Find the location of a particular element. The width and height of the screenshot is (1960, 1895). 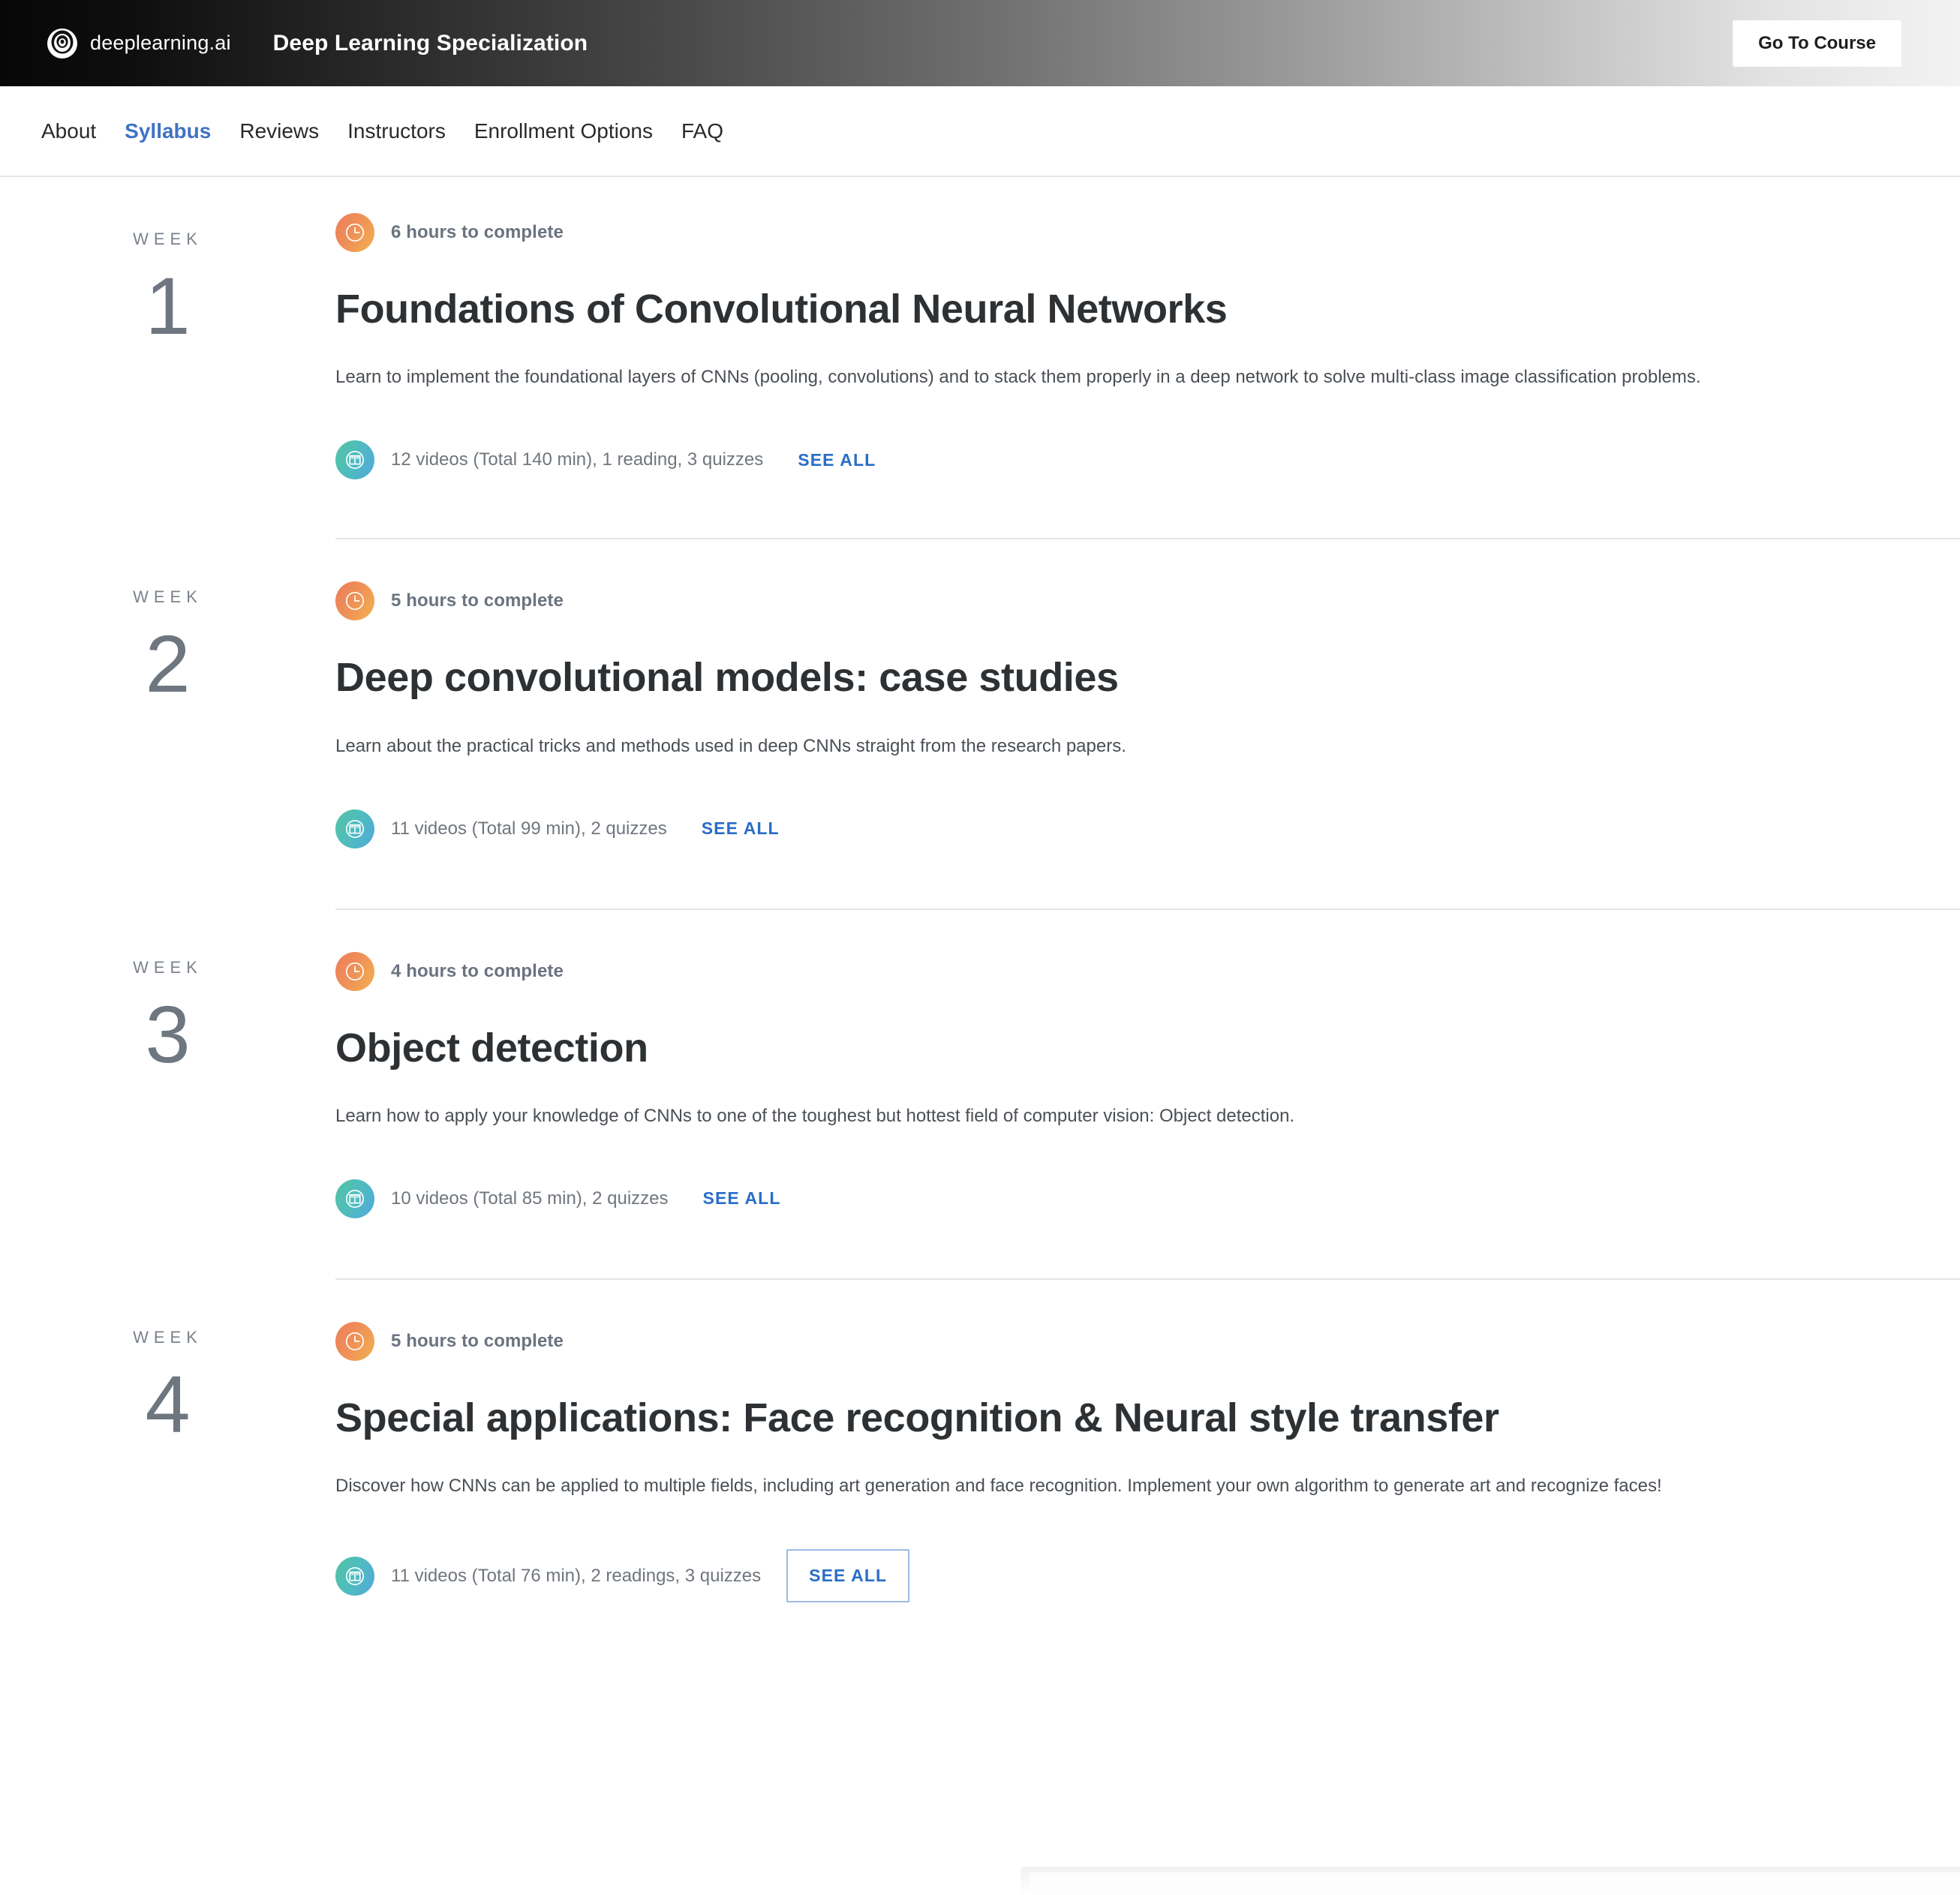

page-bottom-edge is located at coordinates (1490, 1880).